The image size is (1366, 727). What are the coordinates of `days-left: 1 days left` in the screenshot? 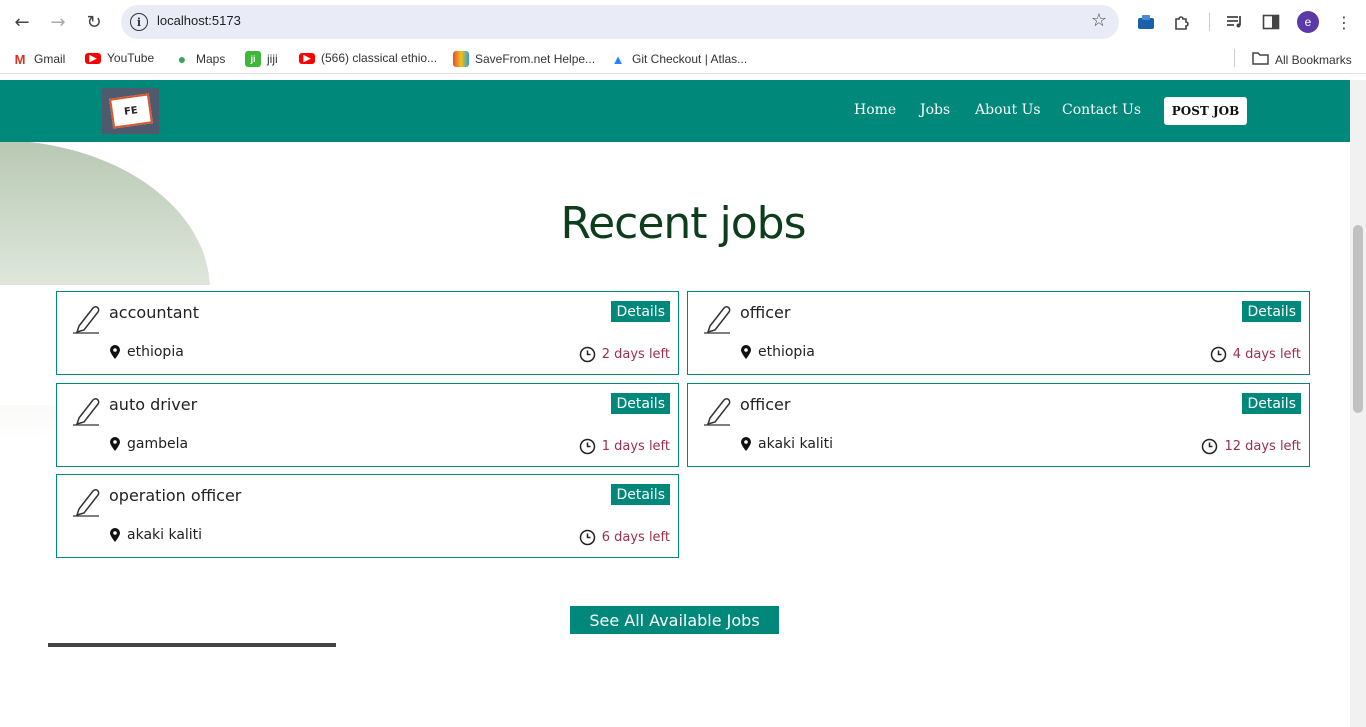 It's located at (624, 446).